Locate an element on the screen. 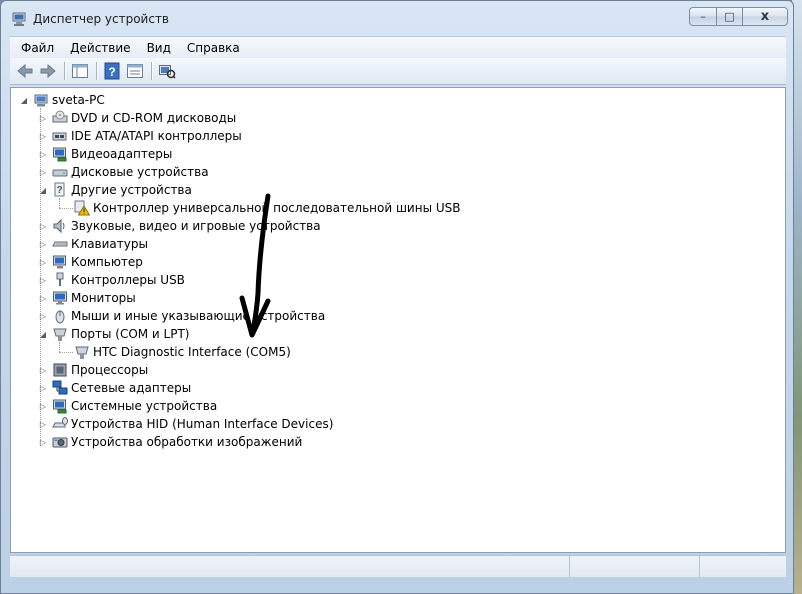  mouse-icon is located at coordinates (60, 317).